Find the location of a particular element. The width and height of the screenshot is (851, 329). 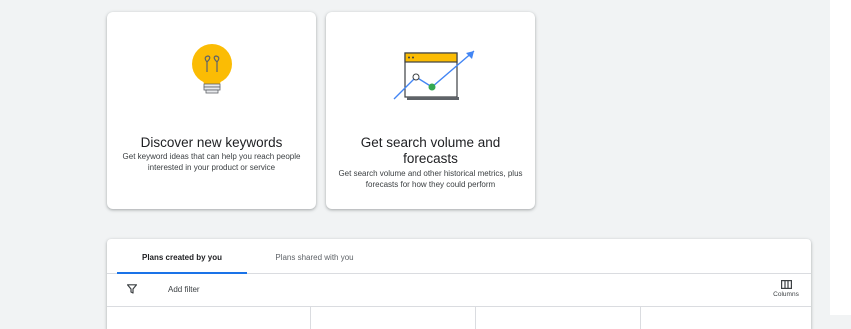

columns-label: Columns is located at coordinates (786, 294).